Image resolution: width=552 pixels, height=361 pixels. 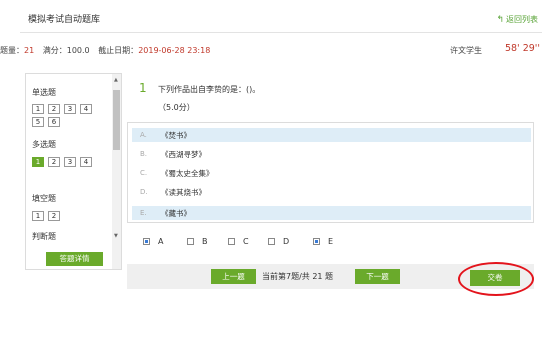 What do you see at coordinates (54, 50) in the screenshot?
I see `score-label: 满分：` at bounding box center [54, 50].